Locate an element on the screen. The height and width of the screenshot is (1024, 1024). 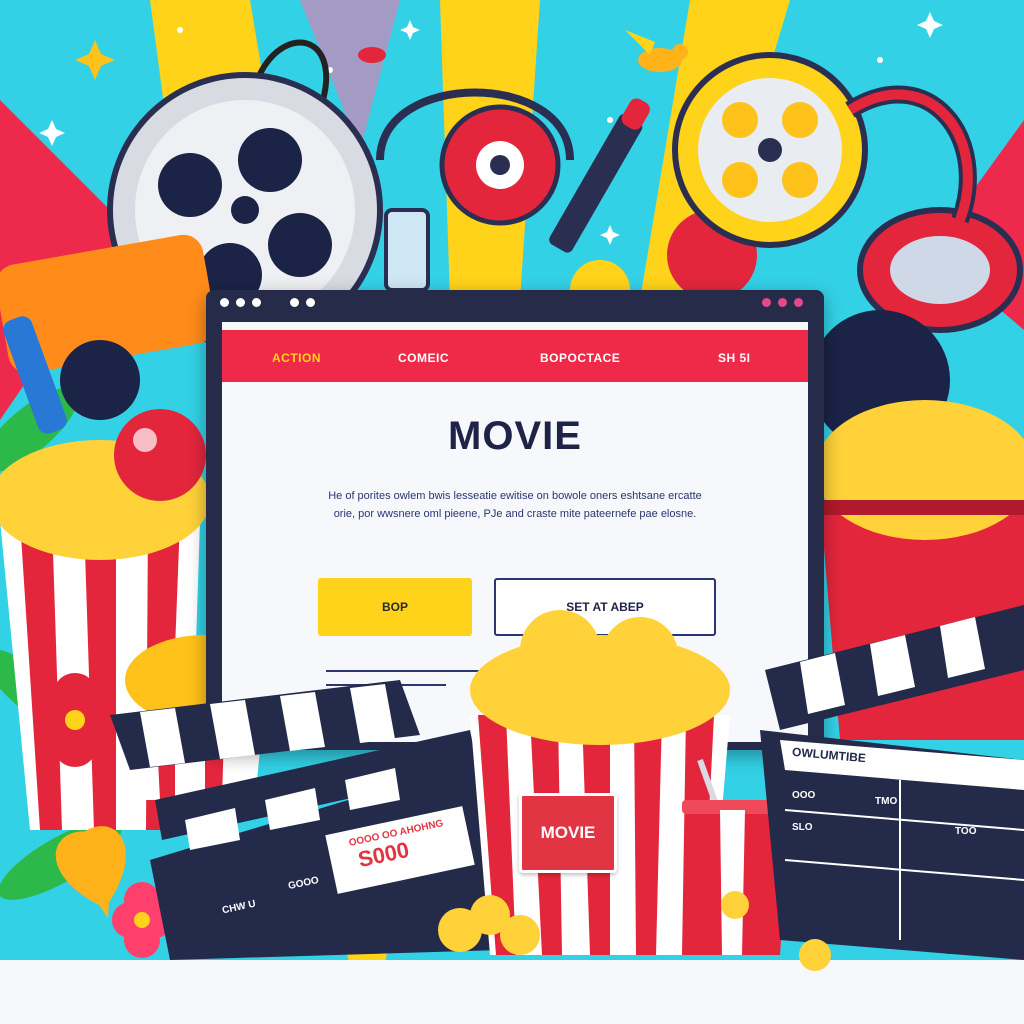
nav-item-action: ACTION is located at coordinates (296, 358).